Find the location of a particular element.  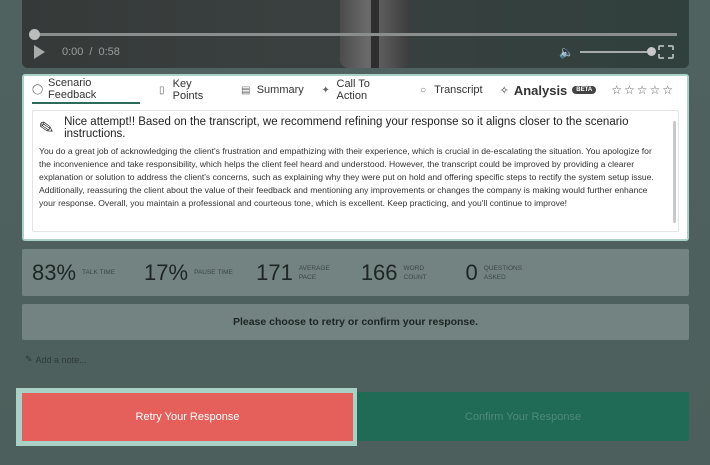

stat-value: 0 is located at coordinates (471, 272).